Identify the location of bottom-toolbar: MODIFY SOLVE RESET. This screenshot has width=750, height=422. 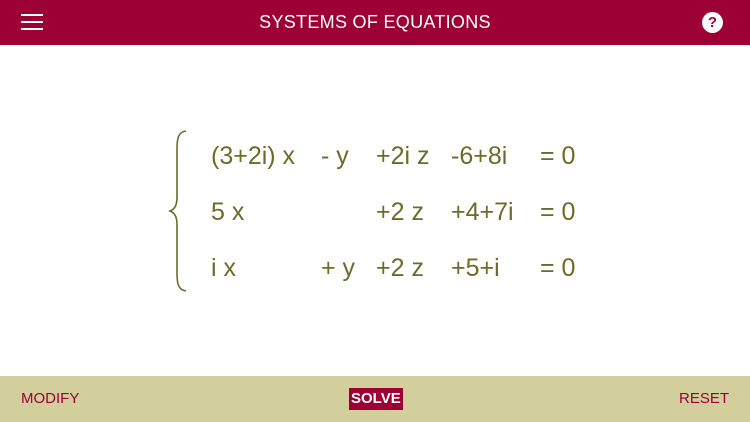
(375, 399).